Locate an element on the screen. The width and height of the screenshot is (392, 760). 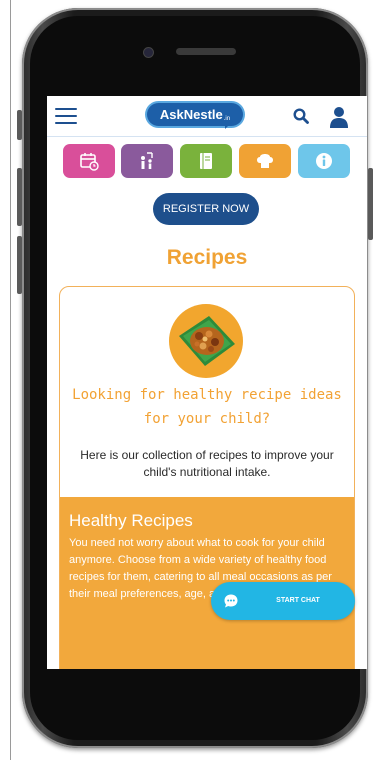
logo-text: AskNestle is located at coordinates (191, 114).